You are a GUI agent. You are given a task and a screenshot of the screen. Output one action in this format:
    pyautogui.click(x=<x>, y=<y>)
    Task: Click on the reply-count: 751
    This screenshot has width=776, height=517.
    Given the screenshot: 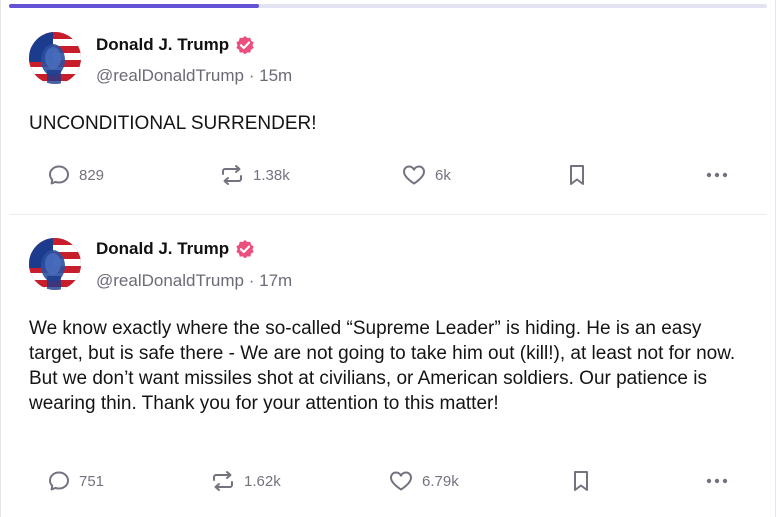 What is the action you would take?
    pyautogui.click(x=92, y=481)
    